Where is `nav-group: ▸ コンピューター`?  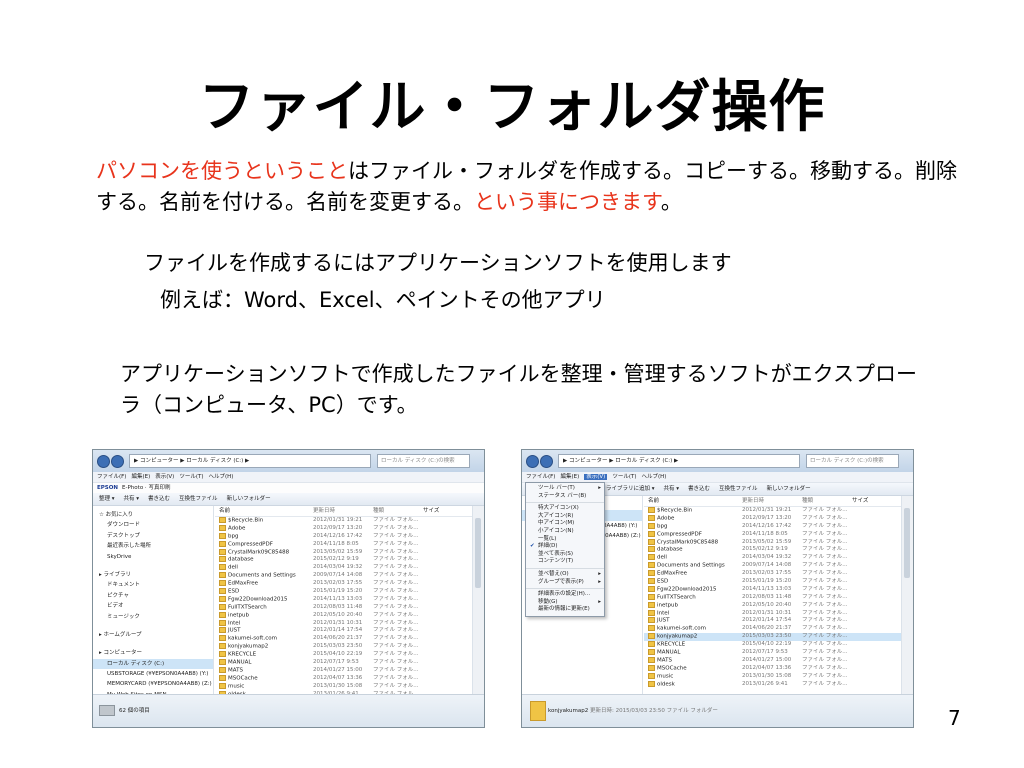
nav-group: ▸ コンピューター is located at coordinates (153, 653).